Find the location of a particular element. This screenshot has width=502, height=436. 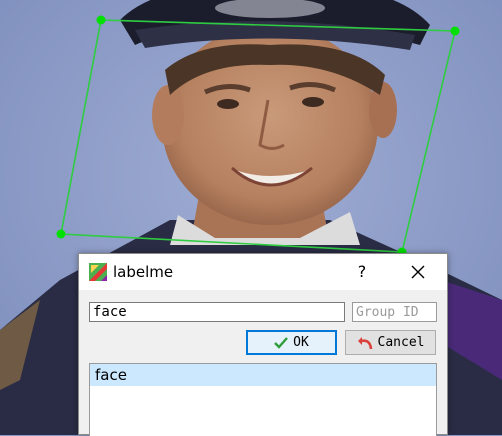

close-icon is located at coordinates (418, 272).